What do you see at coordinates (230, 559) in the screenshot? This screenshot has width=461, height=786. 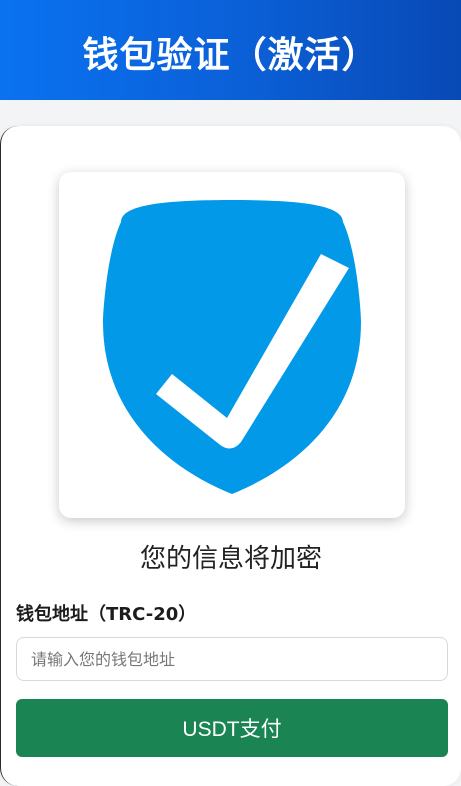 I see `security-message: 您的信息将加密` at bounding box center [230, 559].